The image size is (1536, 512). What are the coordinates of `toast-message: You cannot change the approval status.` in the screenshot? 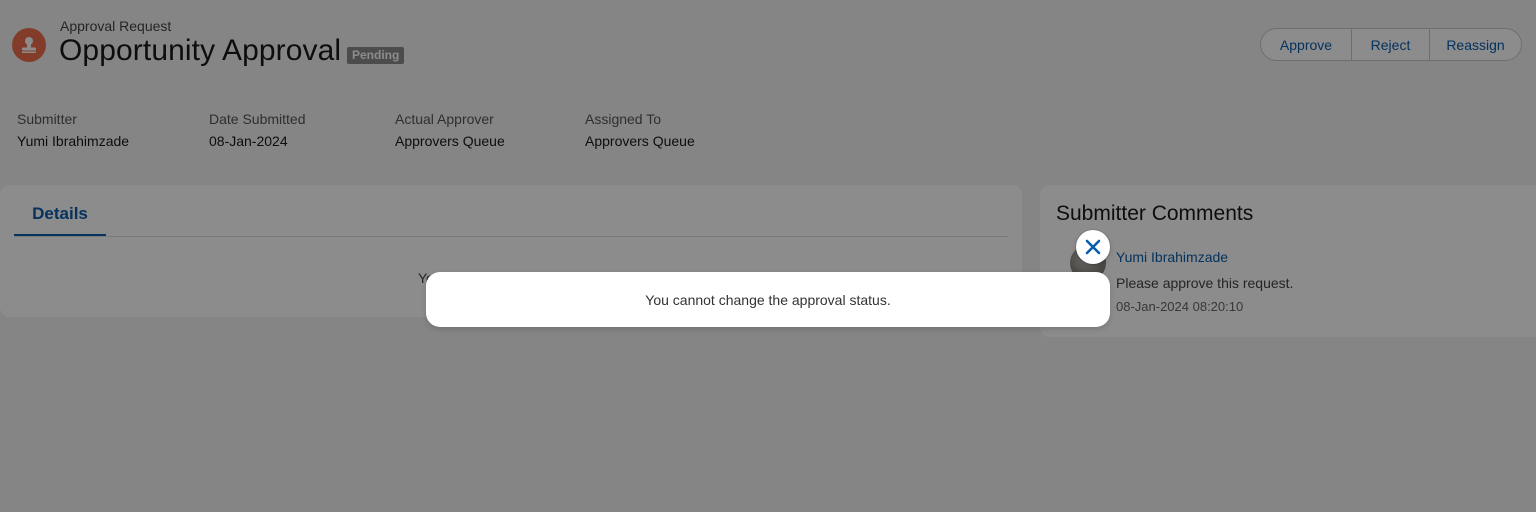 It's located at (768, 299).